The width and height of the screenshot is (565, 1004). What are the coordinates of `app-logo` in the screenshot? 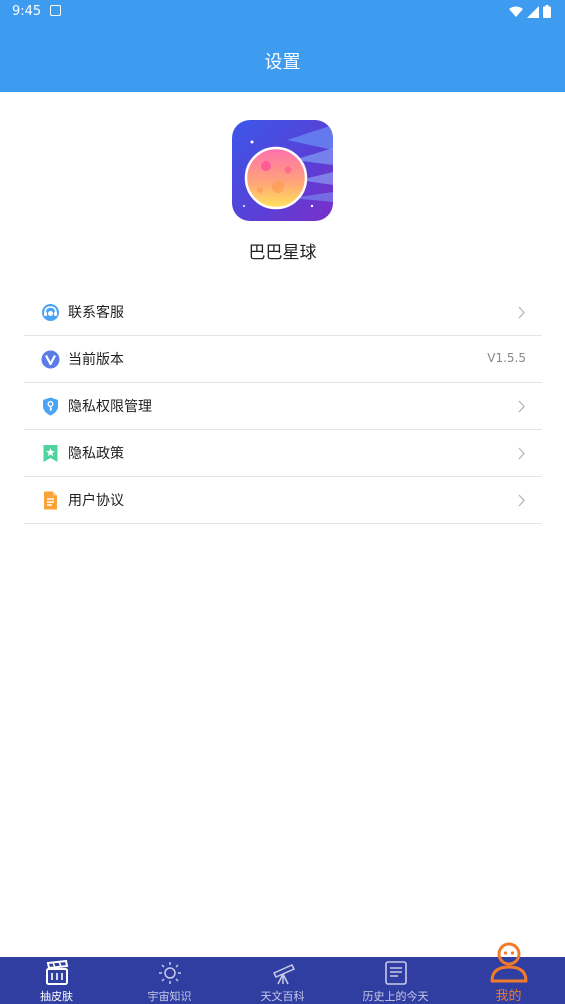 It's located at (282, 170).